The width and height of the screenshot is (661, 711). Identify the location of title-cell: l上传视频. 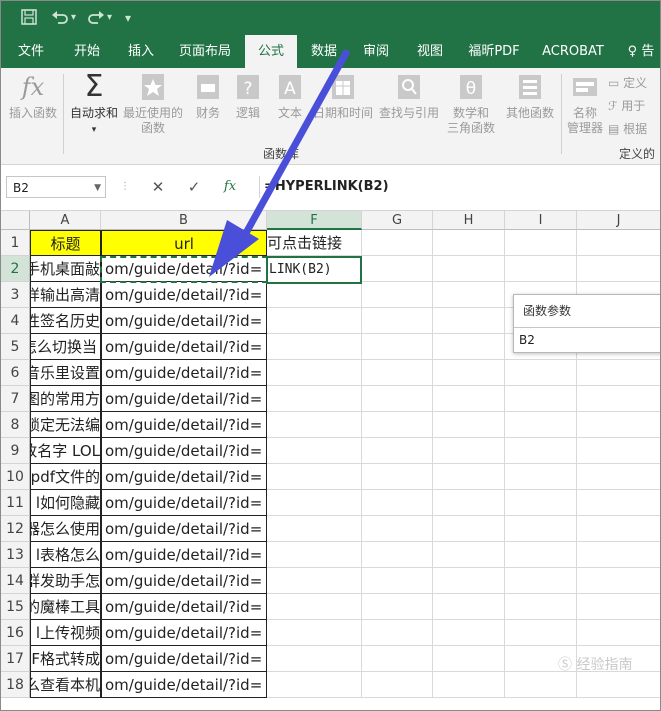
(65, 633).